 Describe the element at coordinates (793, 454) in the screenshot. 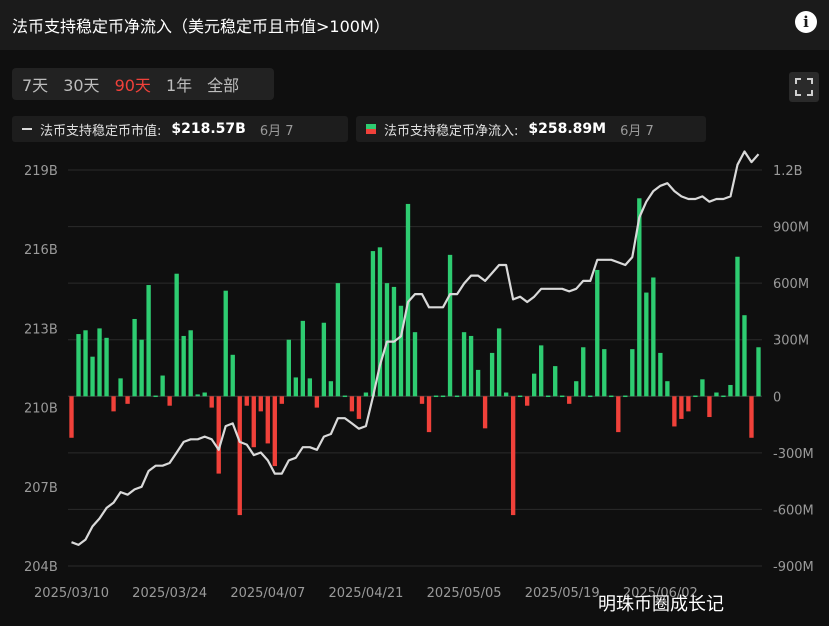

I see `y-right-tick-label: -300M` at that location.